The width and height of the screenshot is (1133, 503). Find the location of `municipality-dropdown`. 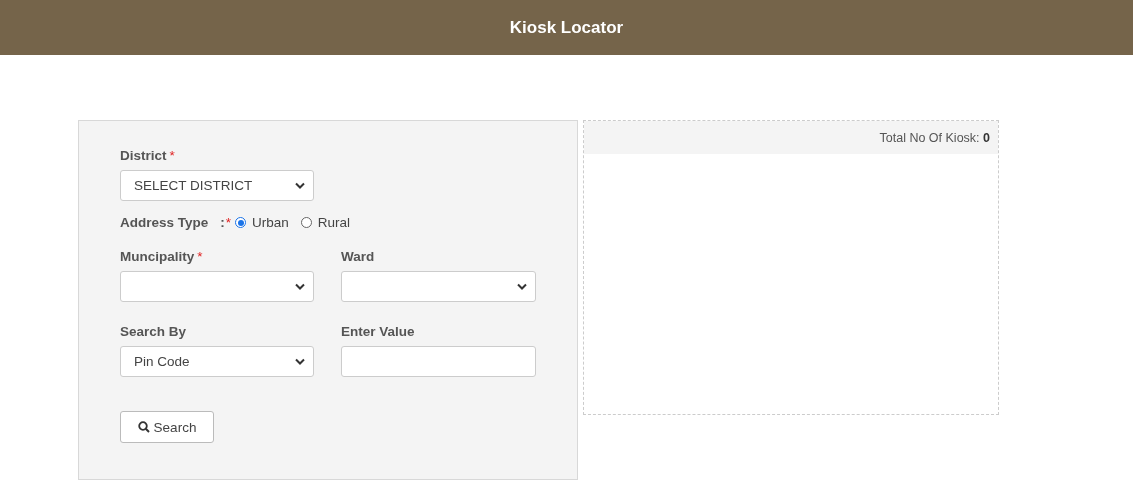

municipality-dropdown is located at coordinates (217, 286).